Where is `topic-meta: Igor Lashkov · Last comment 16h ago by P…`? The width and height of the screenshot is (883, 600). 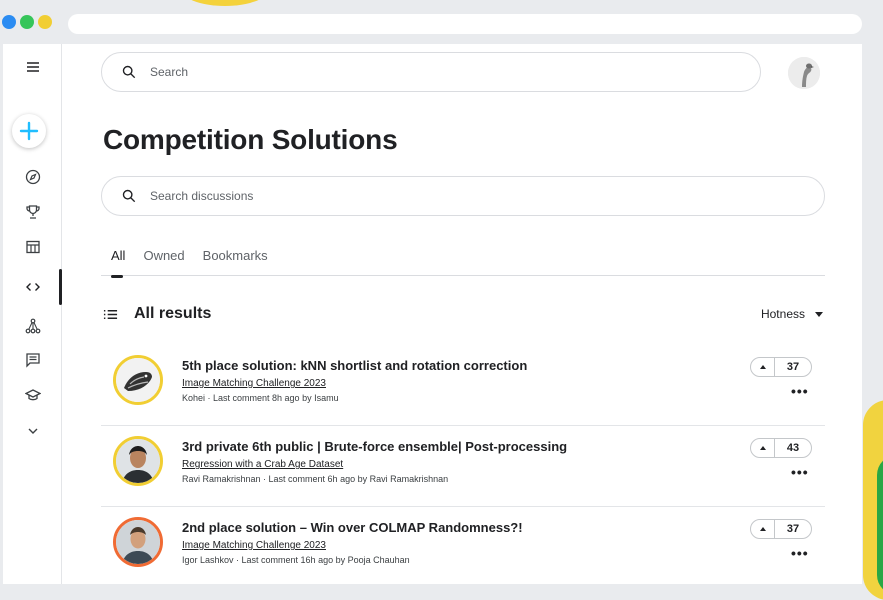 topic-meta: Igor Lashkov · Last comment 16h ago by P… is located at coordinates (296, 560).